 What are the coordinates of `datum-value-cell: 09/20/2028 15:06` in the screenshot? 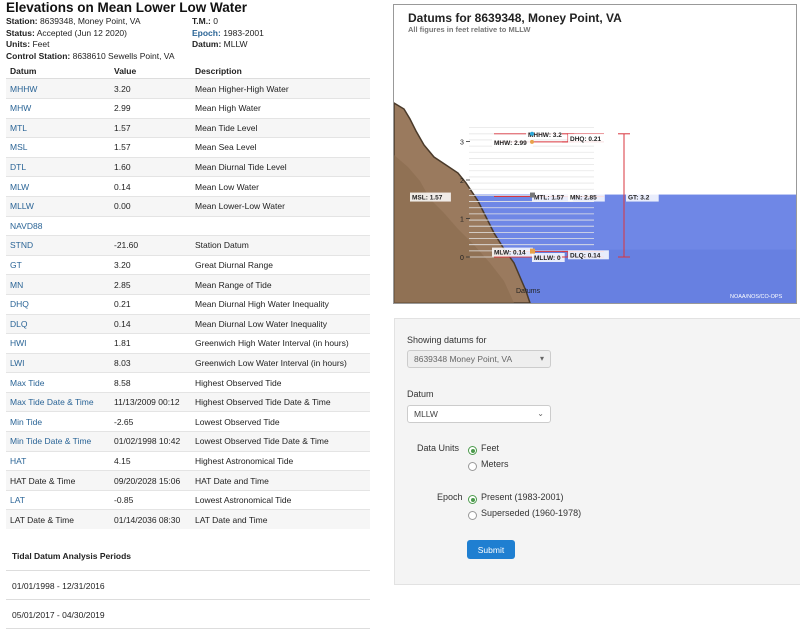 It's located at (150, 480).